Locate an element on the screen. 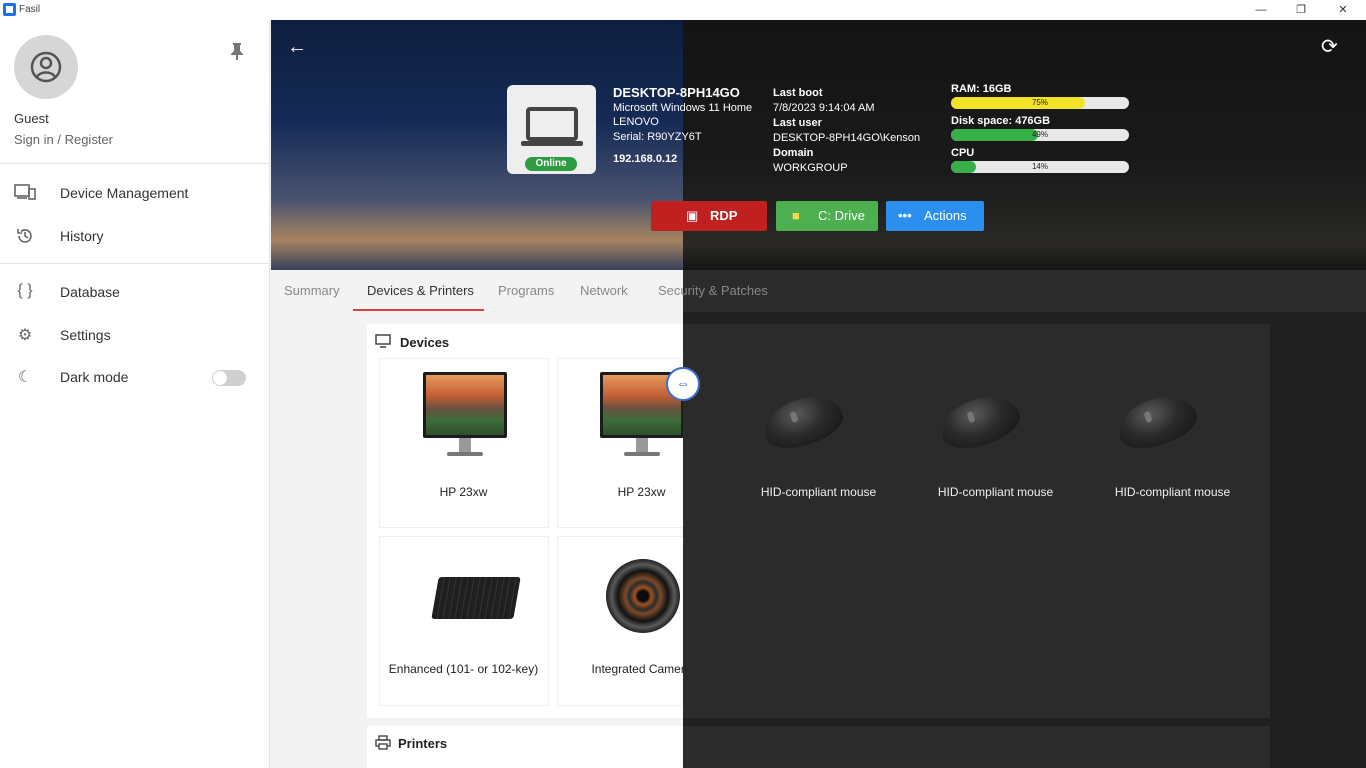 The image size is (1366, 768). user-name: Guest is located at coordinates (31, 118).